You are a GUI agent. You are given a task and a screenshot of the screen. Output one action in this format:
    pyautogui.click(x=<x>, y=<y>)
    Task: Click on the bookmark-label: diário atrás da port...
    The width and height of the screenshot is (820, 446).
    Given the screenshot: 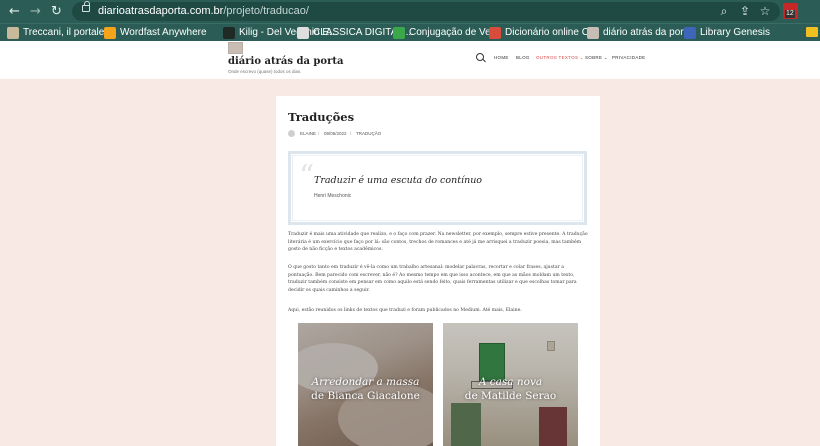 What is the action you would take?
    pyautogui.click(x=649, y=32)
    